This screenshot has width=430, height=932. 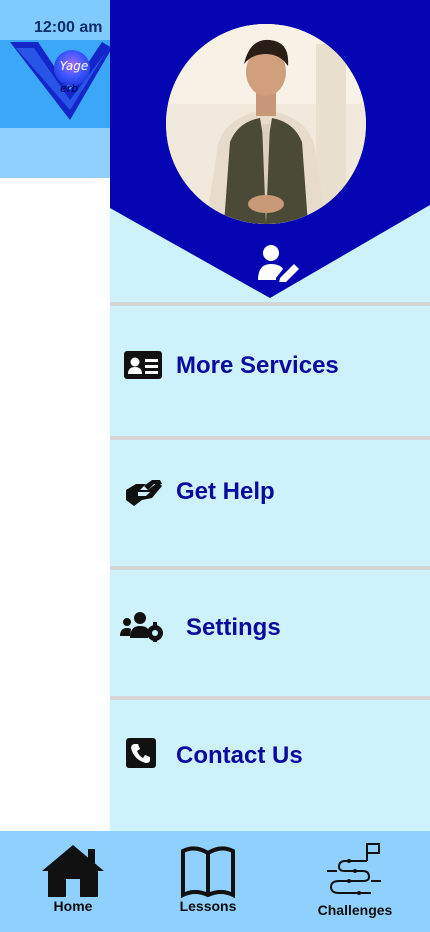 I want to click on bottom-navigation: Home Lessons Challenges, so click(x=215, y=881).